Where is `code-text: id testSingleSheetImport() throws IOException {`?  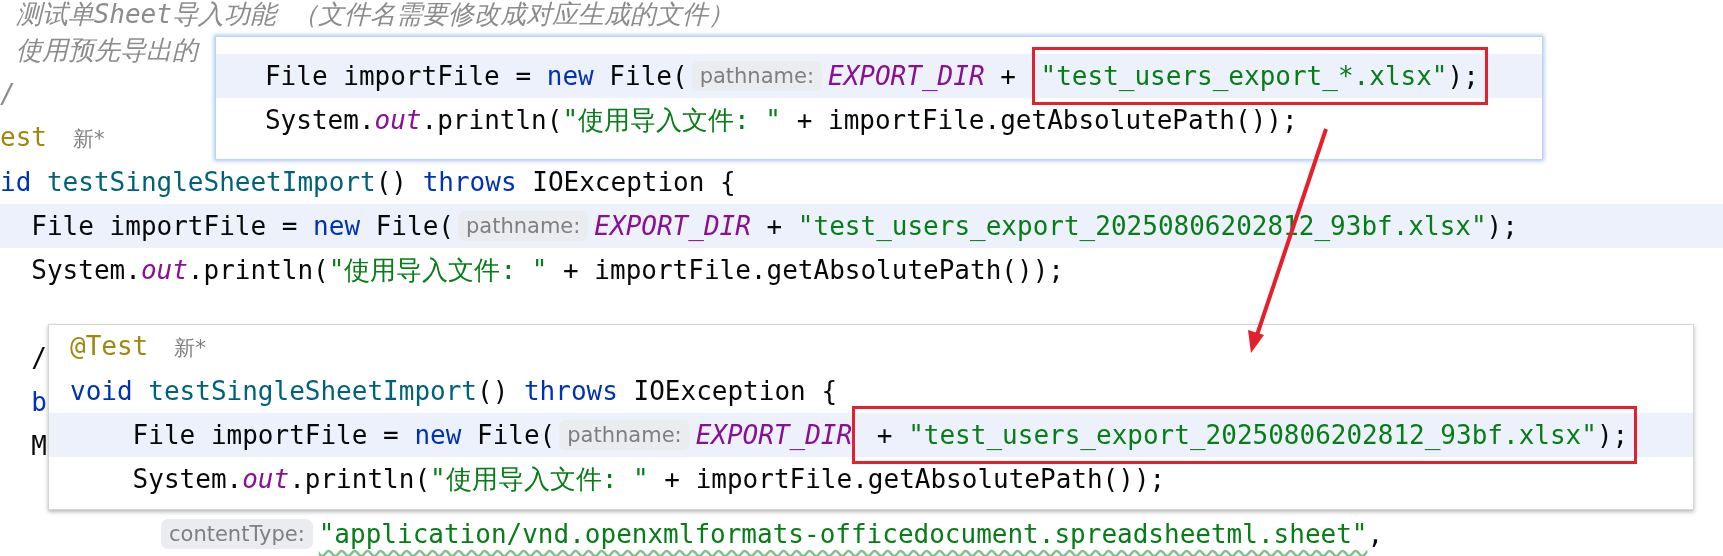
code-text: id testSingleSheetImport() throws IOException { is located at coordinates (368, 182).